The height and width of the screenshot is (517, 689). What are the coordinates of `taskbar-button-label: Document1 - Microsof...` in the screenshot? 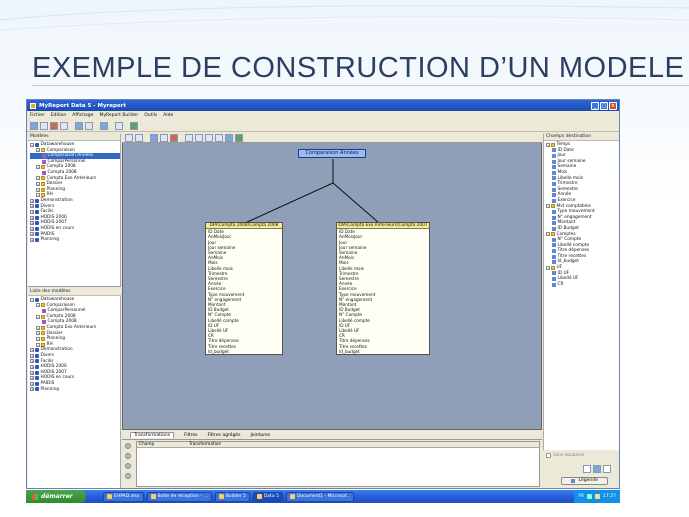 It's located at (323, 496).